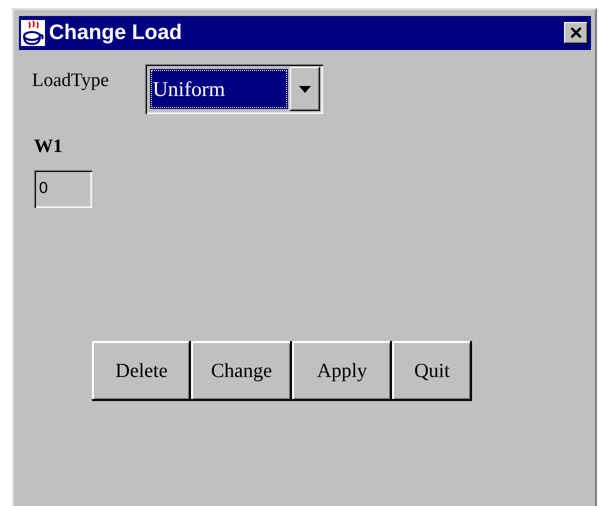 The width and height of the screenshot is (599, 506). What do you see at coordinates (49, 147) in the screenshot?
I see `w1-label: W1` at bounding box center [49, 147].